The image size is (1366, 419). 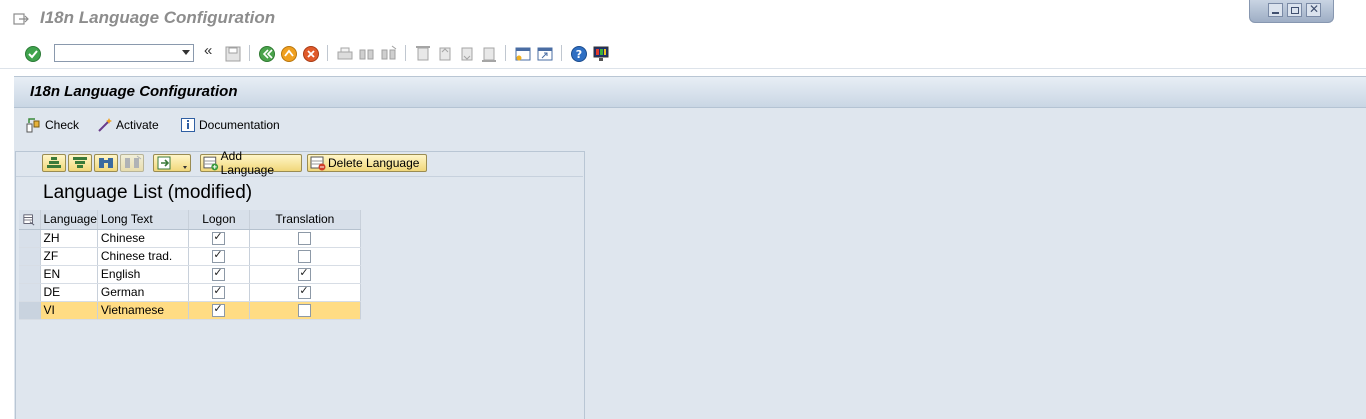 I want to click on exit-icon, so click(x=289, y=54).